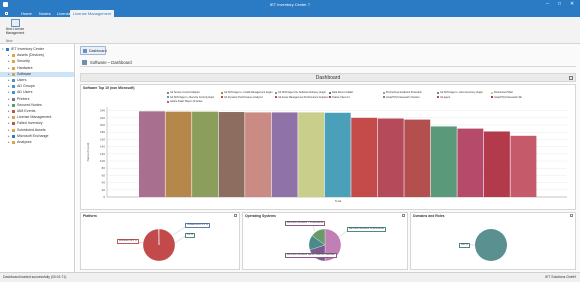 The height and width of the screenshot is (282, 580). What do you see at coordinates (197, 225) in the screenshot?
I see `pie-label: VMware ESX 0.3 %` at bounding box center [197, 225].